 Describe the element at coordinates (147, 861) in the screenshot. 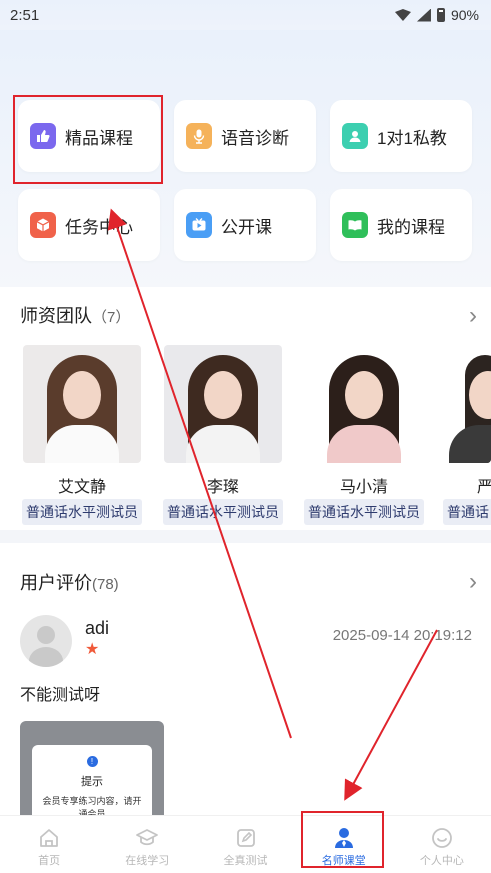

I see `nav-label: 在线学习` at that location.